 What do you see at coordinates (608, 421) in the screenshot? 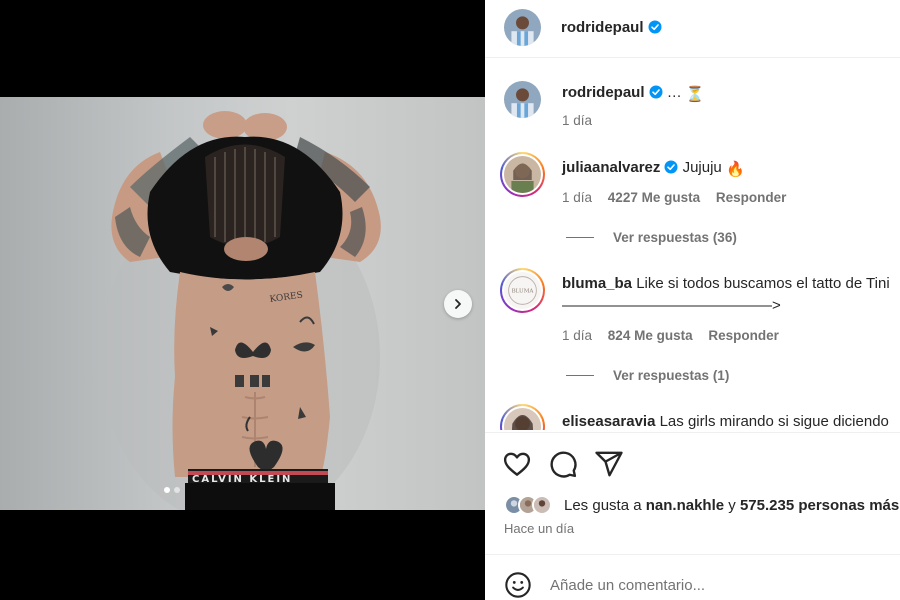
I see `comment-username: eliseasaravia` at bounding box center [608, 421].